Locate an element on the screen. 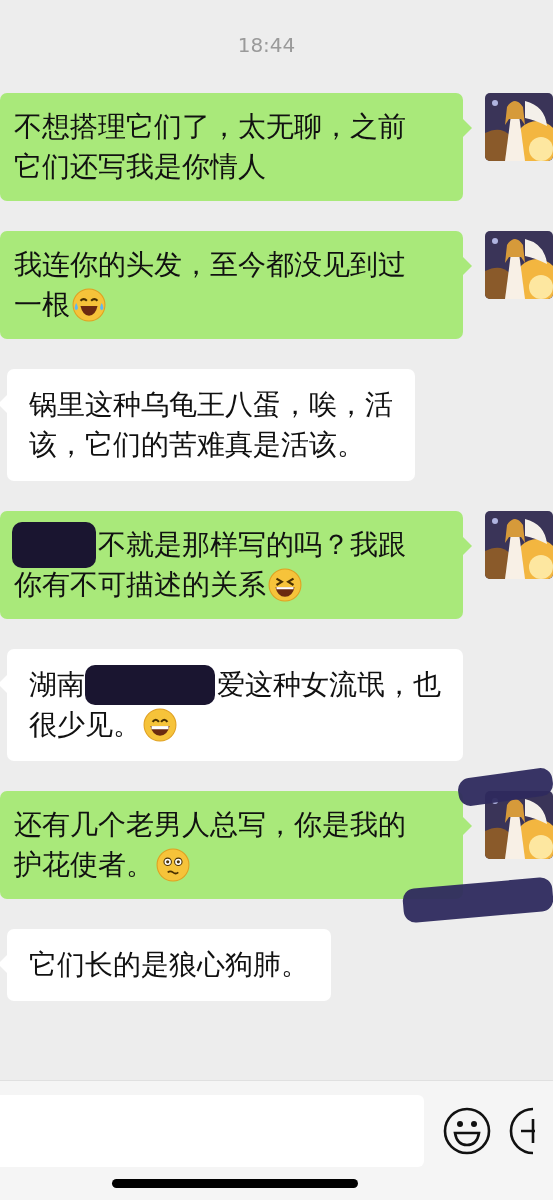  message-text: 该，它们的苦难真是活该。 is located at coordinates (197, 445).